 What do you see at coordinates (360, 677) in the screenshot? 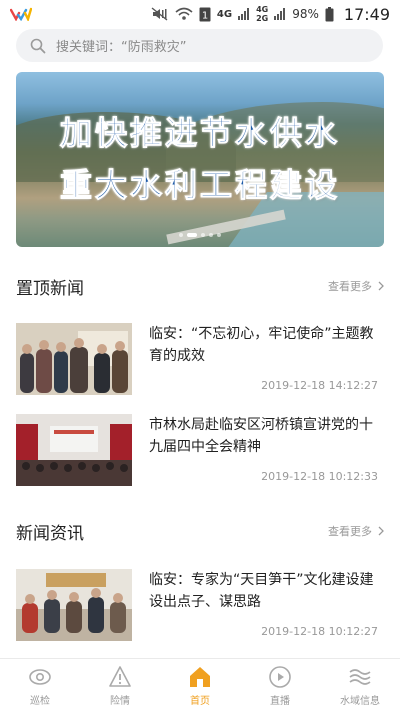
I see `water-waves-icon` at bounding box center [360, 677].